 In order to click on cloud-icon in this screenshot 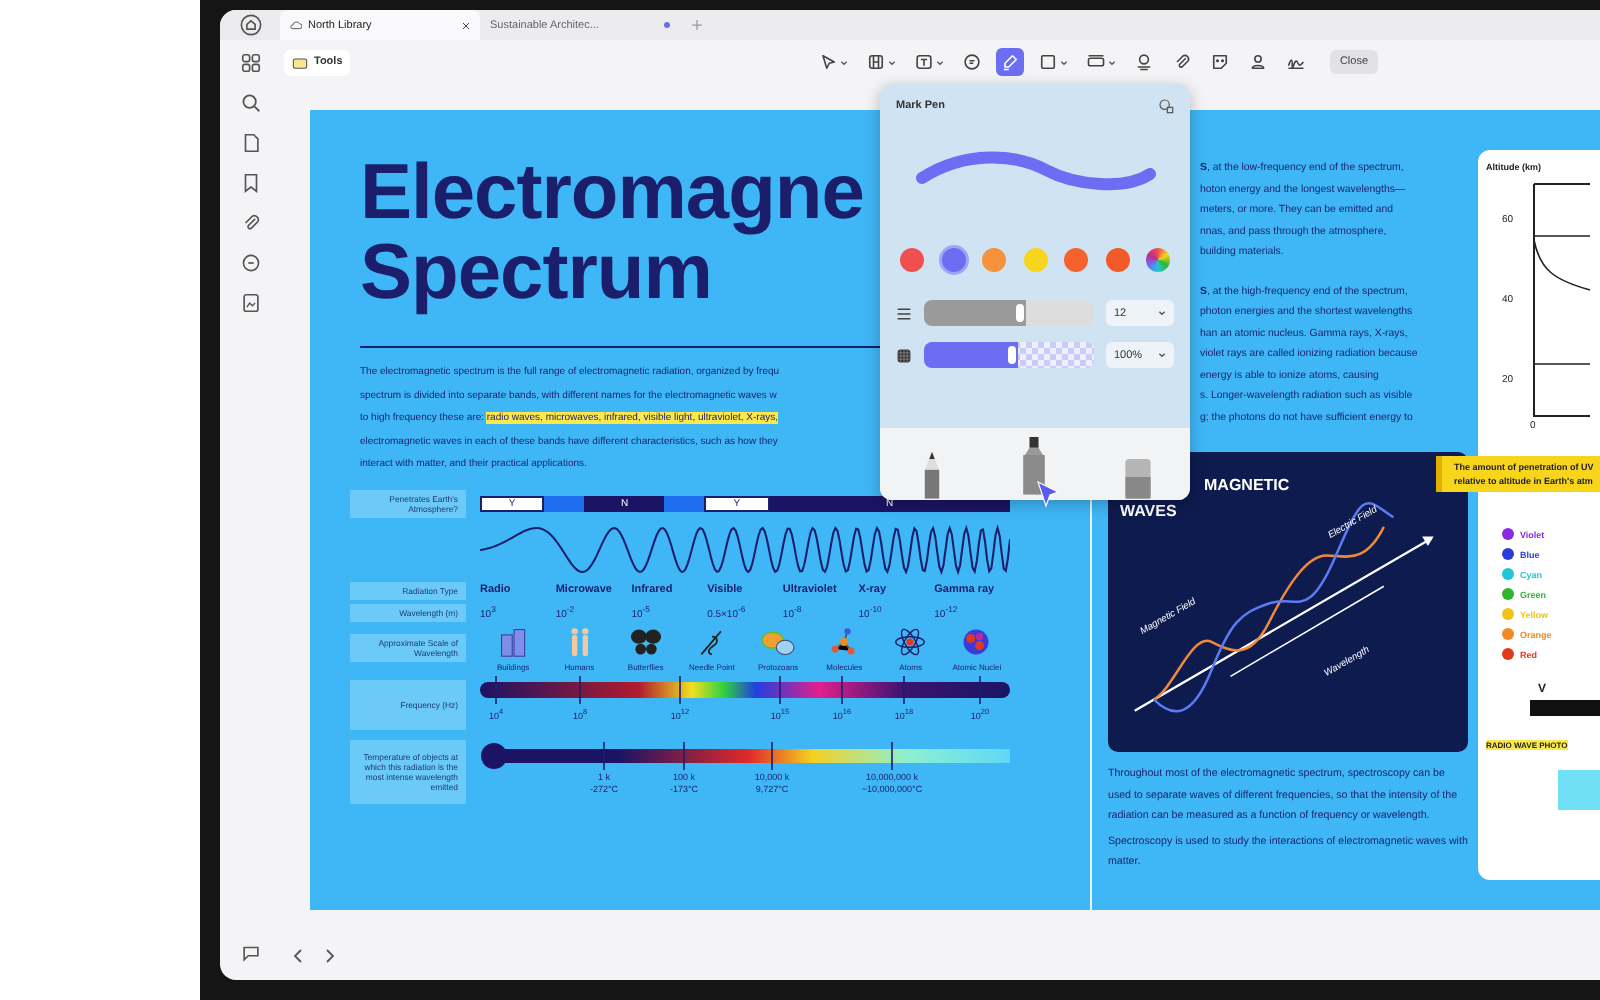, I will do `click(296, 25)`.